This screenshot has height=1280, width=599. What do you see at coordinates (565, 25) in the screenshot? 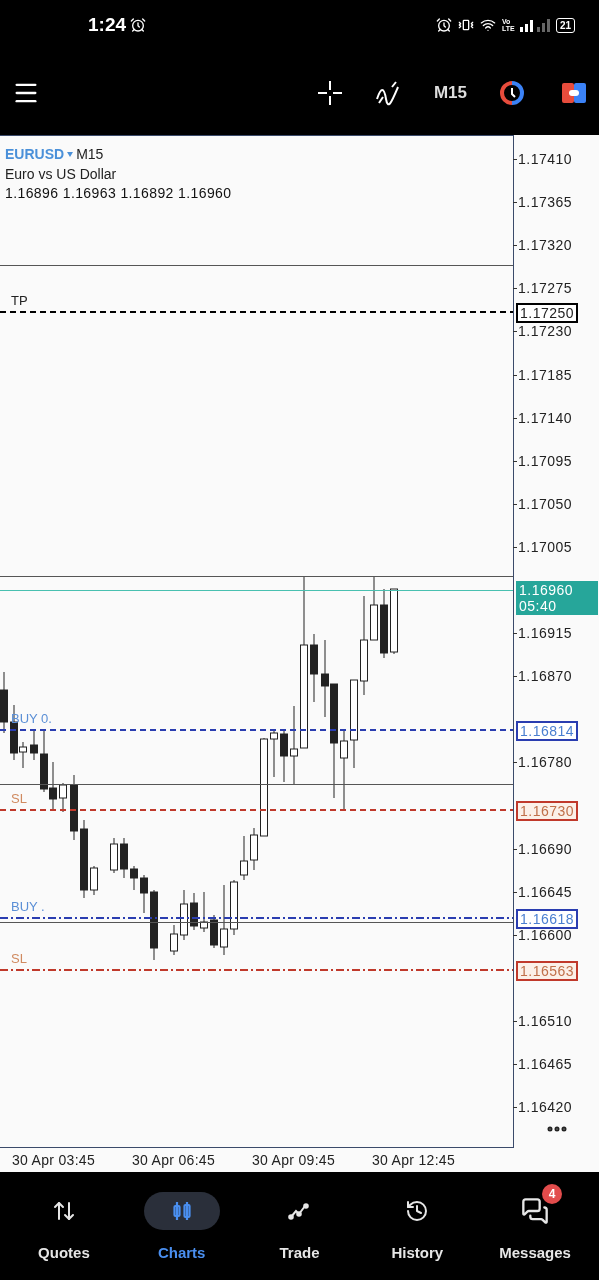
I see `battery-indicator: 21` at bounding box center [565, 25].